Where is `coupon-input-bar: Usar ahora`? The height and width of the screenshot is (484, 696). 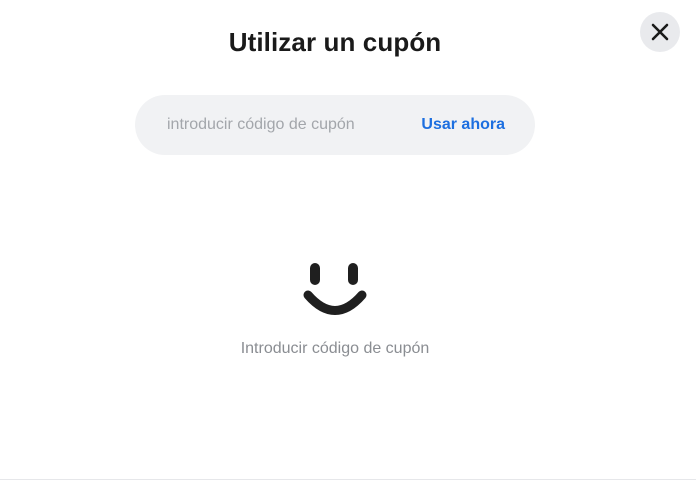
coupon-input-bar: Usar ahora is located at coordinates (335, 125).